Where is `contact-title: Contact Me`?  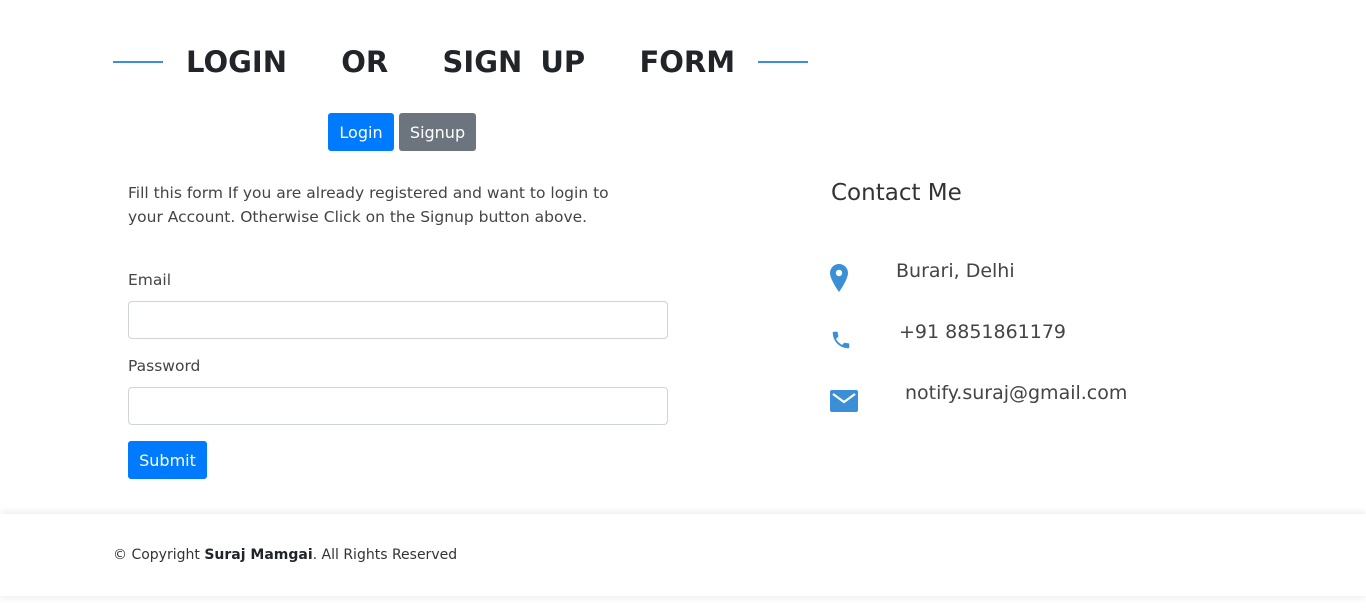 contact-title: Contact Me is located at coordinates (896, 193).